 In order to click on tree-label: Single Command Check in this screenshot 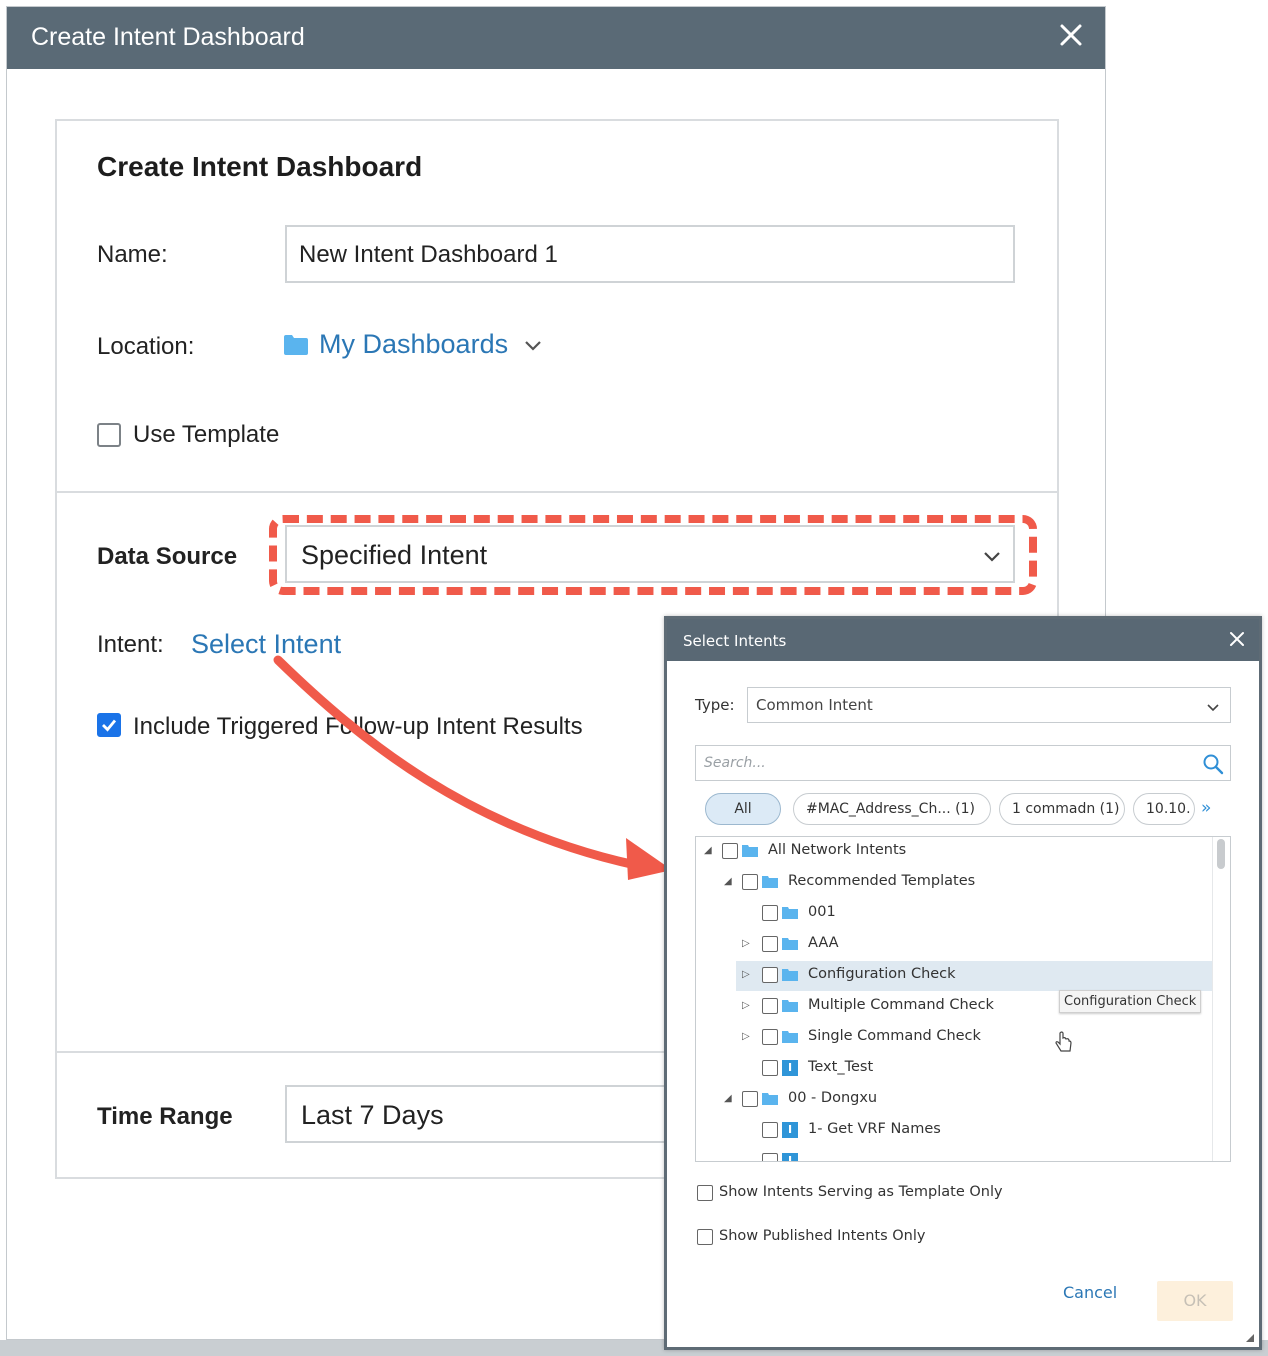, I will do `click(894, 1036)`.